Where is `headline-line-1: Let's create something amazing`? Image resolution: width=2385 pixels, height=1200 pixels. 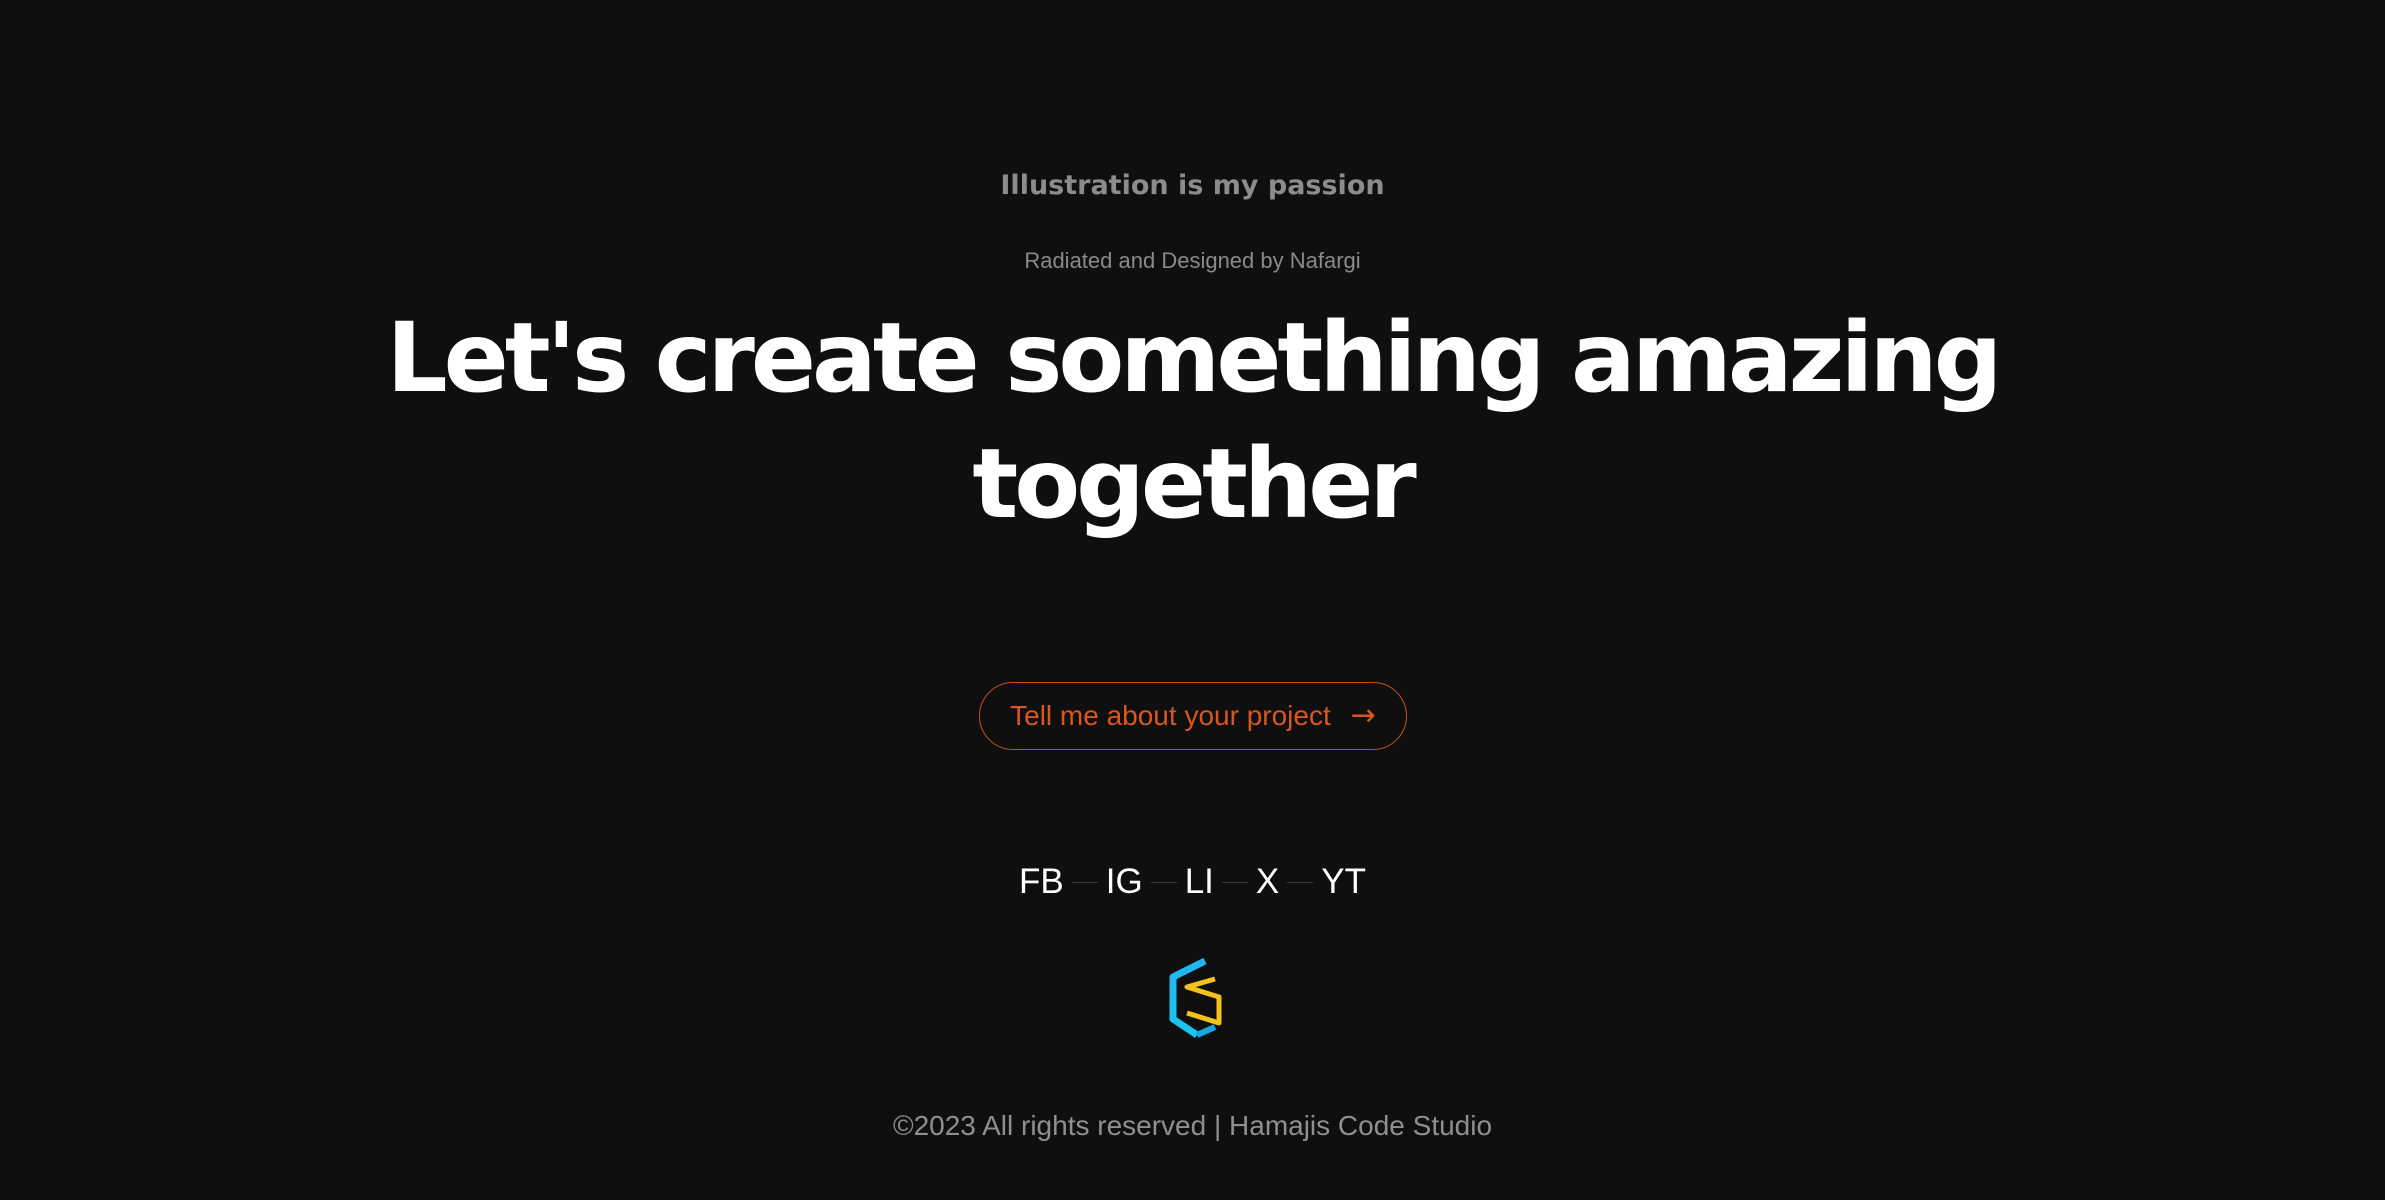
headline-line-1: Let's create something amazing is located at coordinates (1194, 358).